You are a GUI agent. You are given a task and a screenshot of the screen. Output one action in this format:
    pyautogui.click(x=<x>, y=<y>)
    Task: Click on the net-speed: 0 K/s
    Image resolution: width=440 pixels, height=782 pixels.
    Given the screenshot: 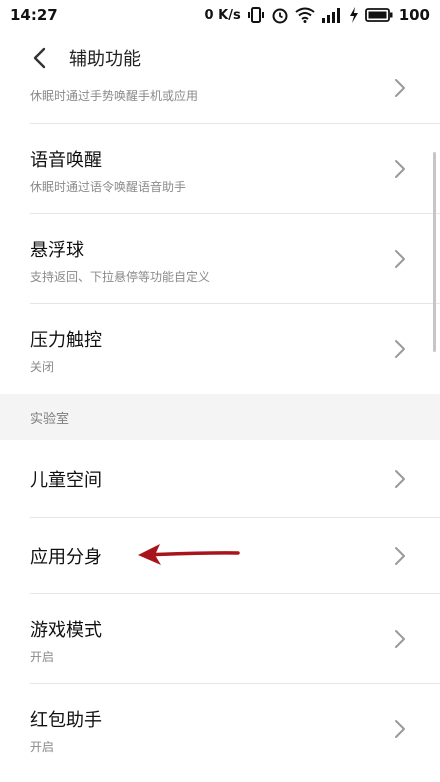 What is the action you would take?
    pyautogui.click(x=222, y=15)
    